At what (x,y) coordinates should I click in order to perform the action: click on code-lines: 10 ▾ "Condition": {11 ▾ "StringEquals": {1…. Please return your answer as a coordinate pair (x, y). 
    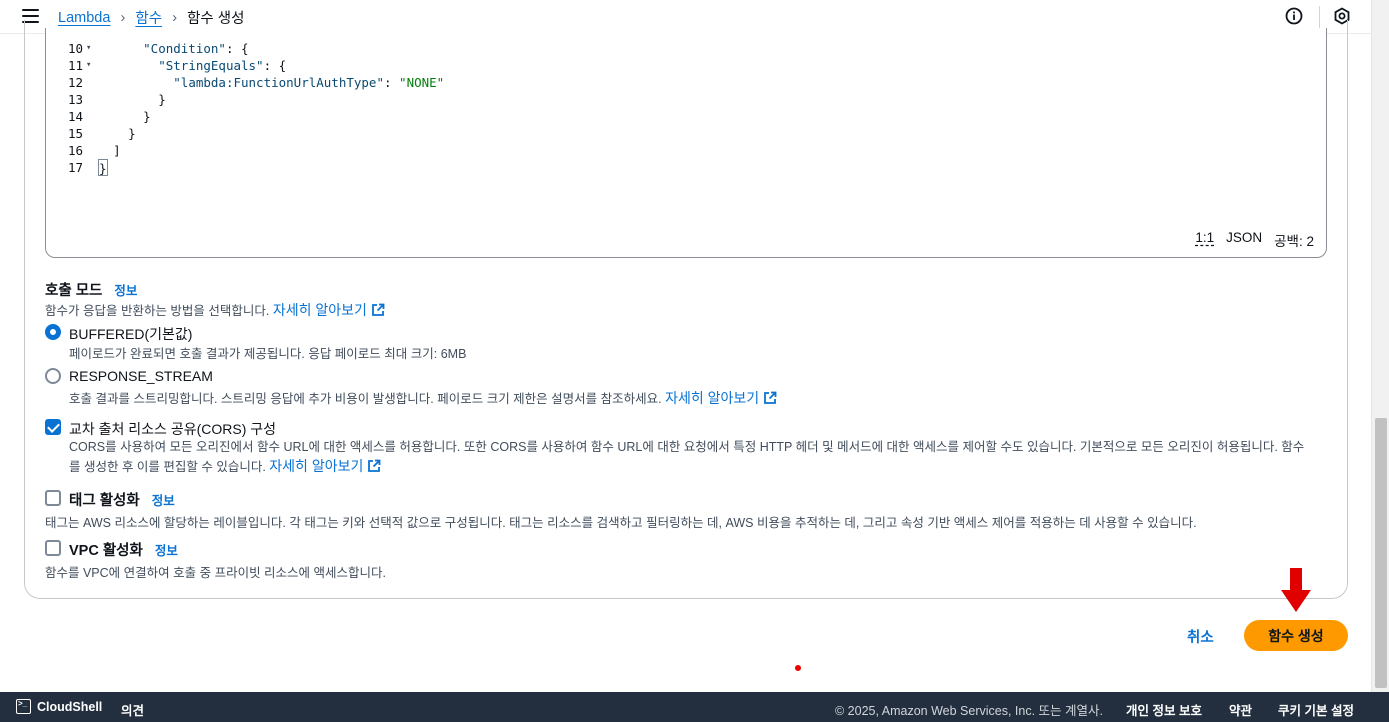
    Looking at the image, I should click on (245, 108).